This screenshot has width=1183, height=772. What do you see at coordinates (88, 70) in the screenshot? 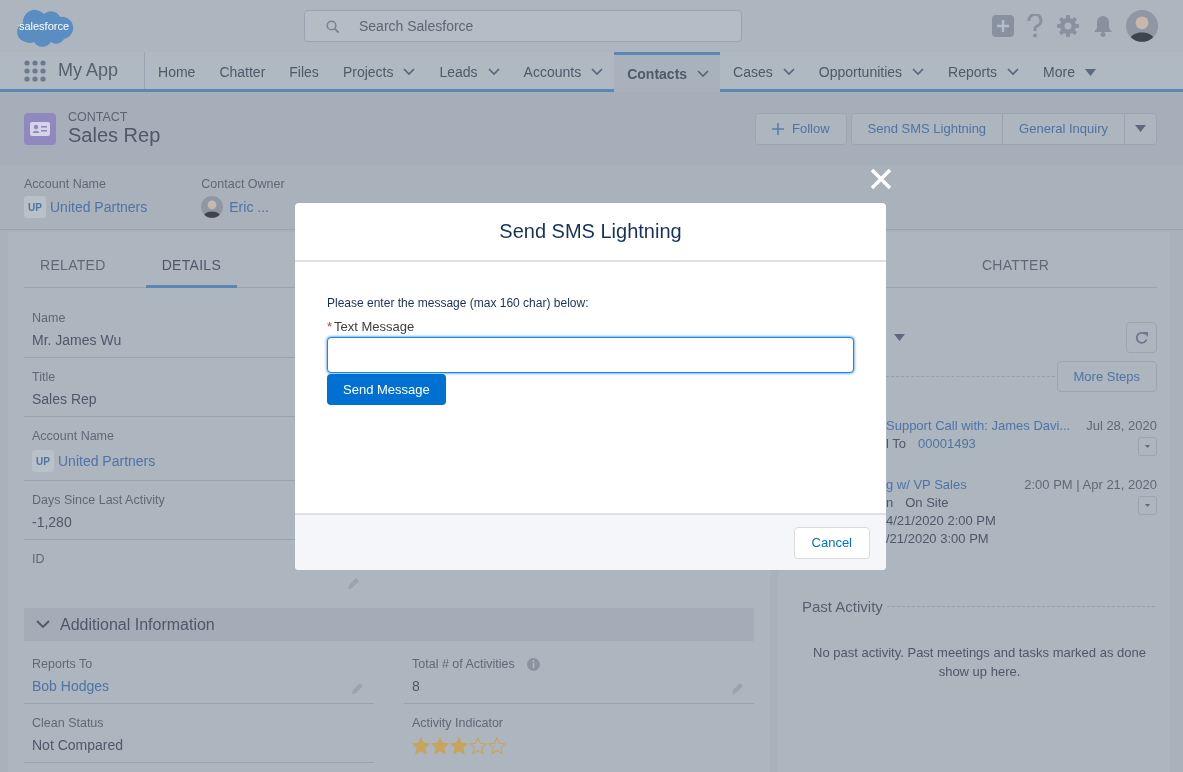
I see `app-name: My App` at bounding box center [88, 70].